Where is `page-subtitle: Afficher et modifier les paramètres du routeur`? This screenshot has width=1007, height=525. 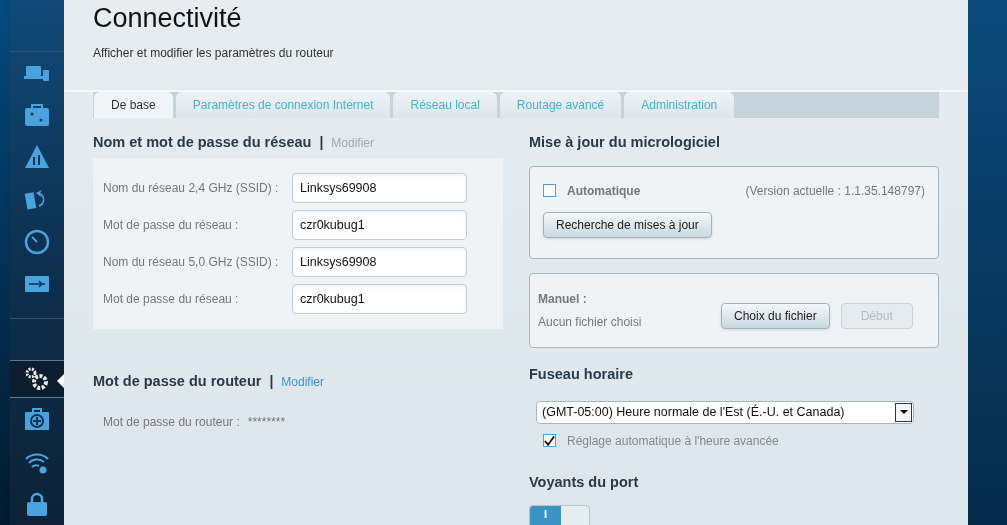 page-subtitle: Afficher et modifier les paramètres du routeur is located at coordinates (214, 53).